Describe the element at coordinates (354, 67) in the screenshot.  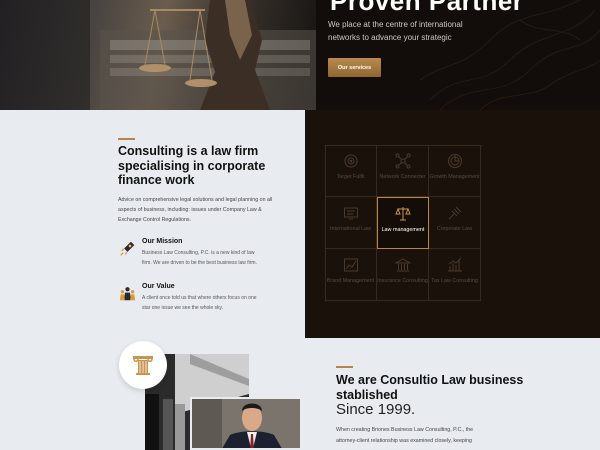
I see `our-services-button: Our services` at that location.